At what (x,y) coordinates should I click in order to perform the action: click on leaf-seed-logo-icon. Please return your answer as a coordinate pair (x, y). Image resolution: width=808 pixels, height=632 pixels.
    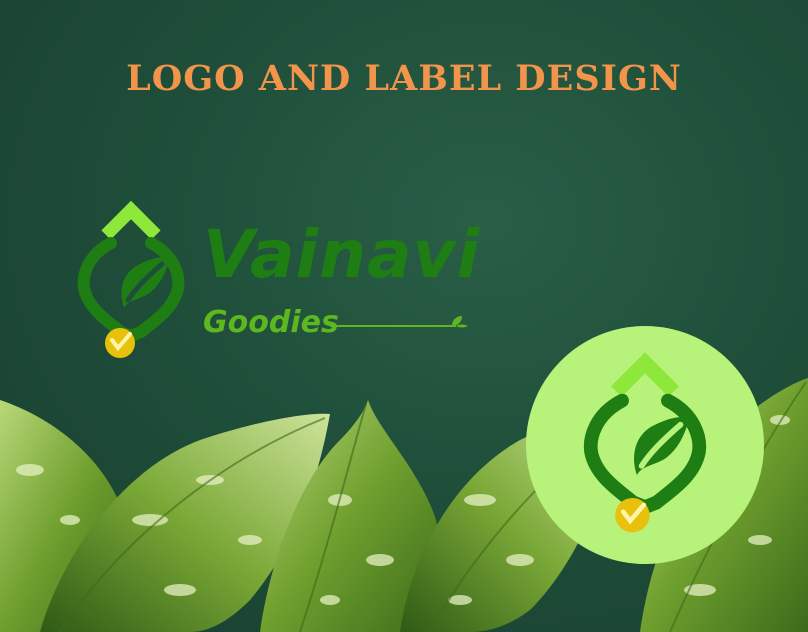
    Looking at the image, I should click on (645, 442).